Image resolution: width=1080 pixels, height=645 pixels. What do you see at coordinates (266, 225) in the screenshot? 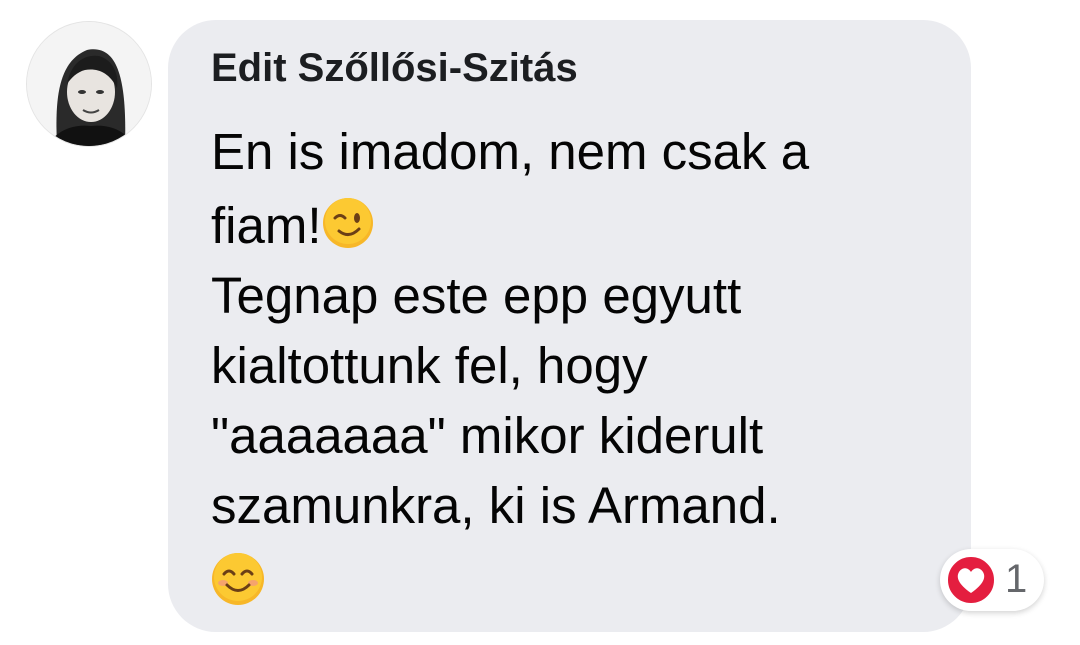
I see `comment-text-line: fiam!` at bounding box center [266, 225].